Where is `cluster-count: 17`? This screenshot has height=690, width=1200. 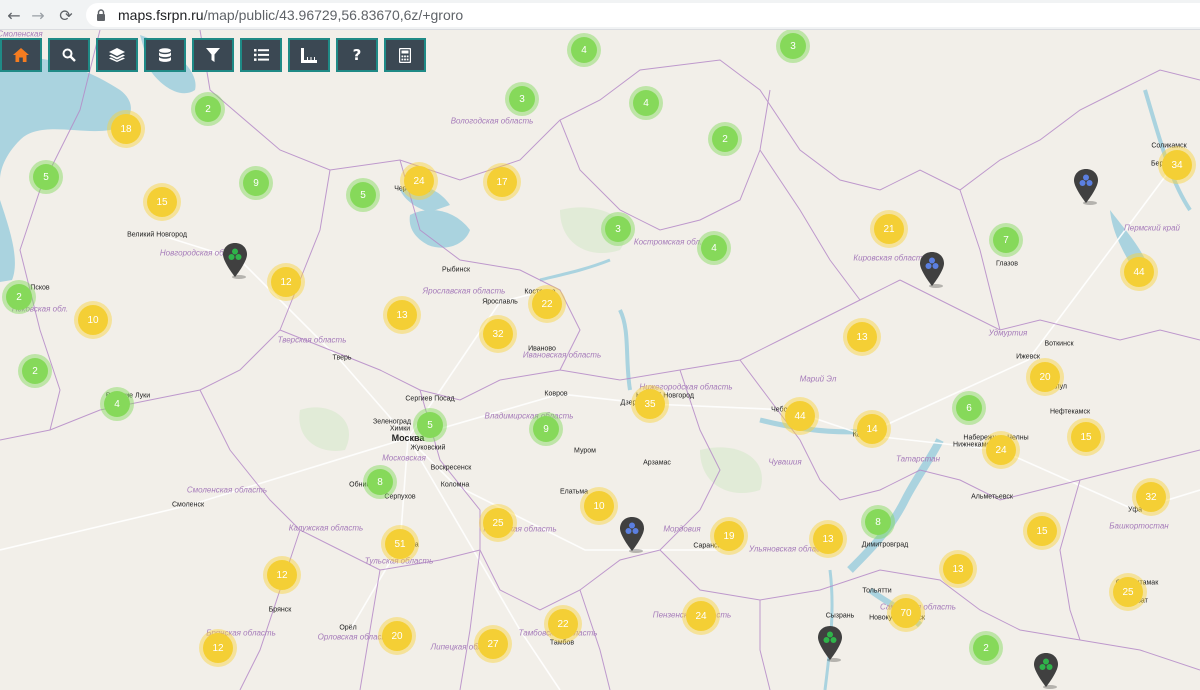
cluster-count: 17 is located at coordinates (502, 182).